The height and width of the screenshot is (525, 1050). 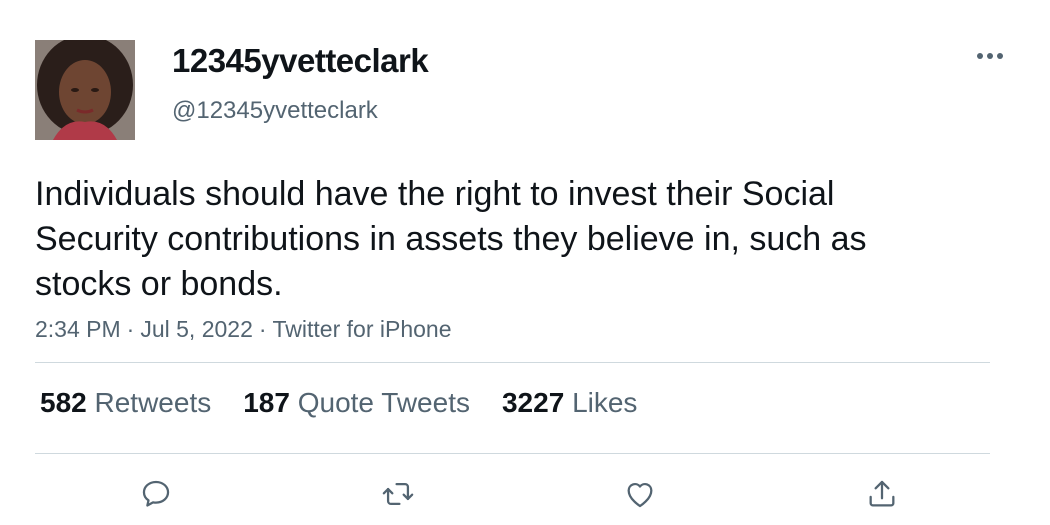 What do you see at coordinates (300, 61) in the screenshot?
I see `display-name: 12345yvetteclark` at bounding box center [300, 61].